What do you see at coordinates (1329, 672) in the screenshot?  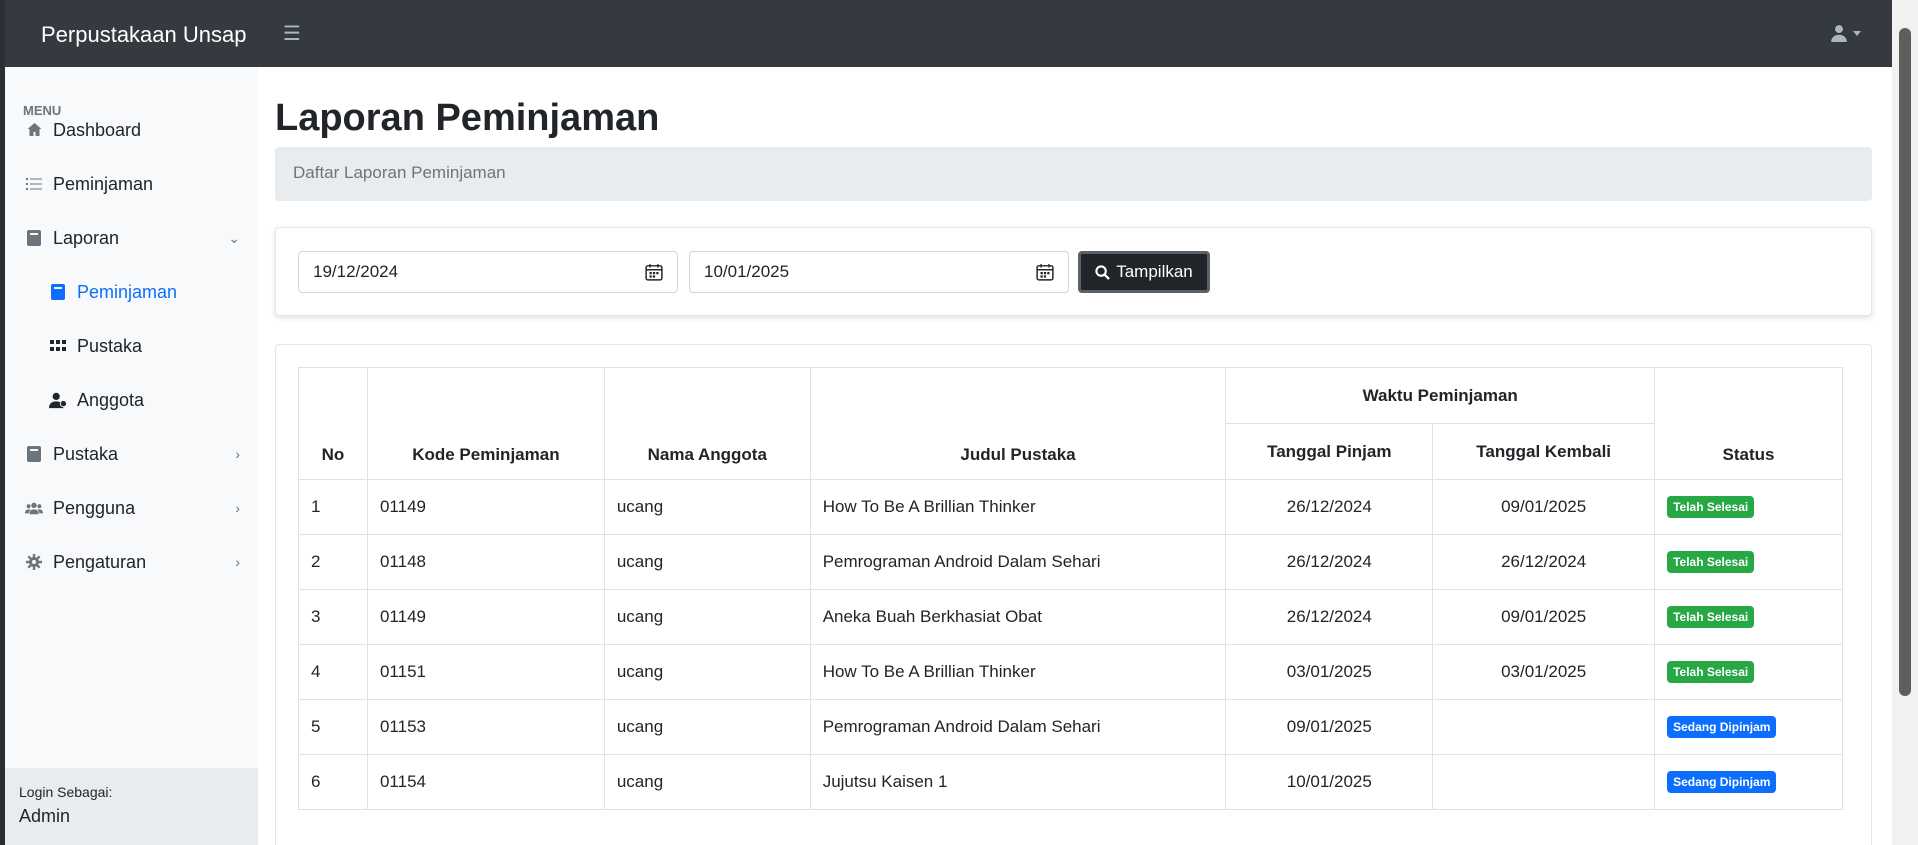 I see `cell-pinjam: 03/01/2025` at bounding box center [1329, 672].